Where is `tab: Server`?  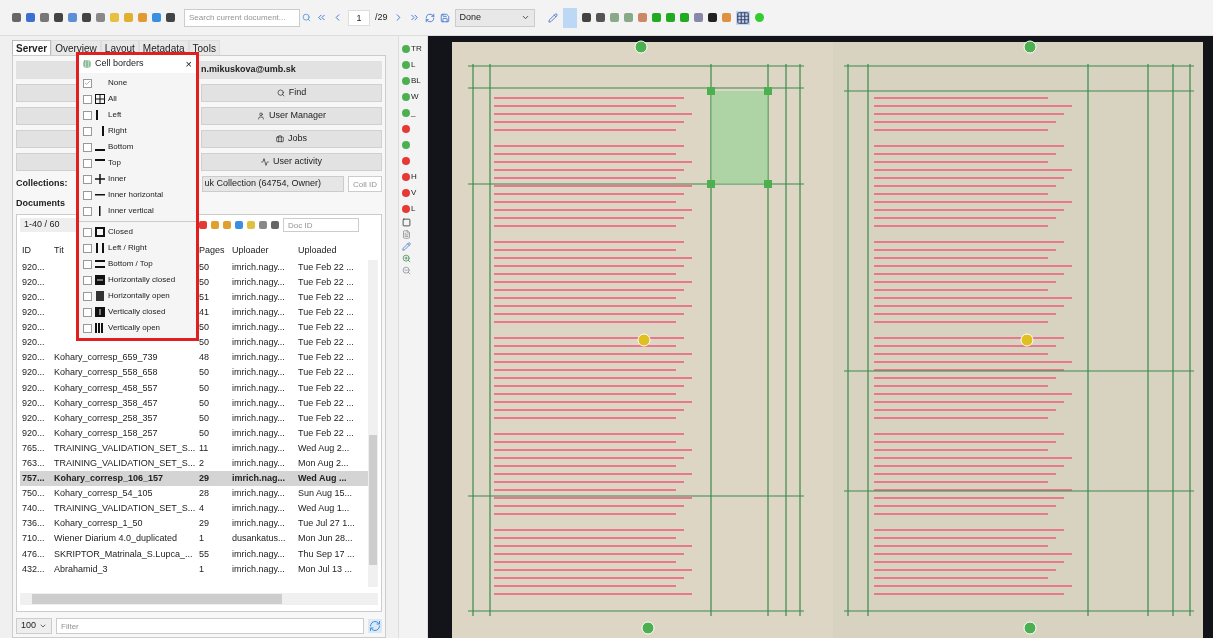 tab: Server is located at coordinates (32, 47).